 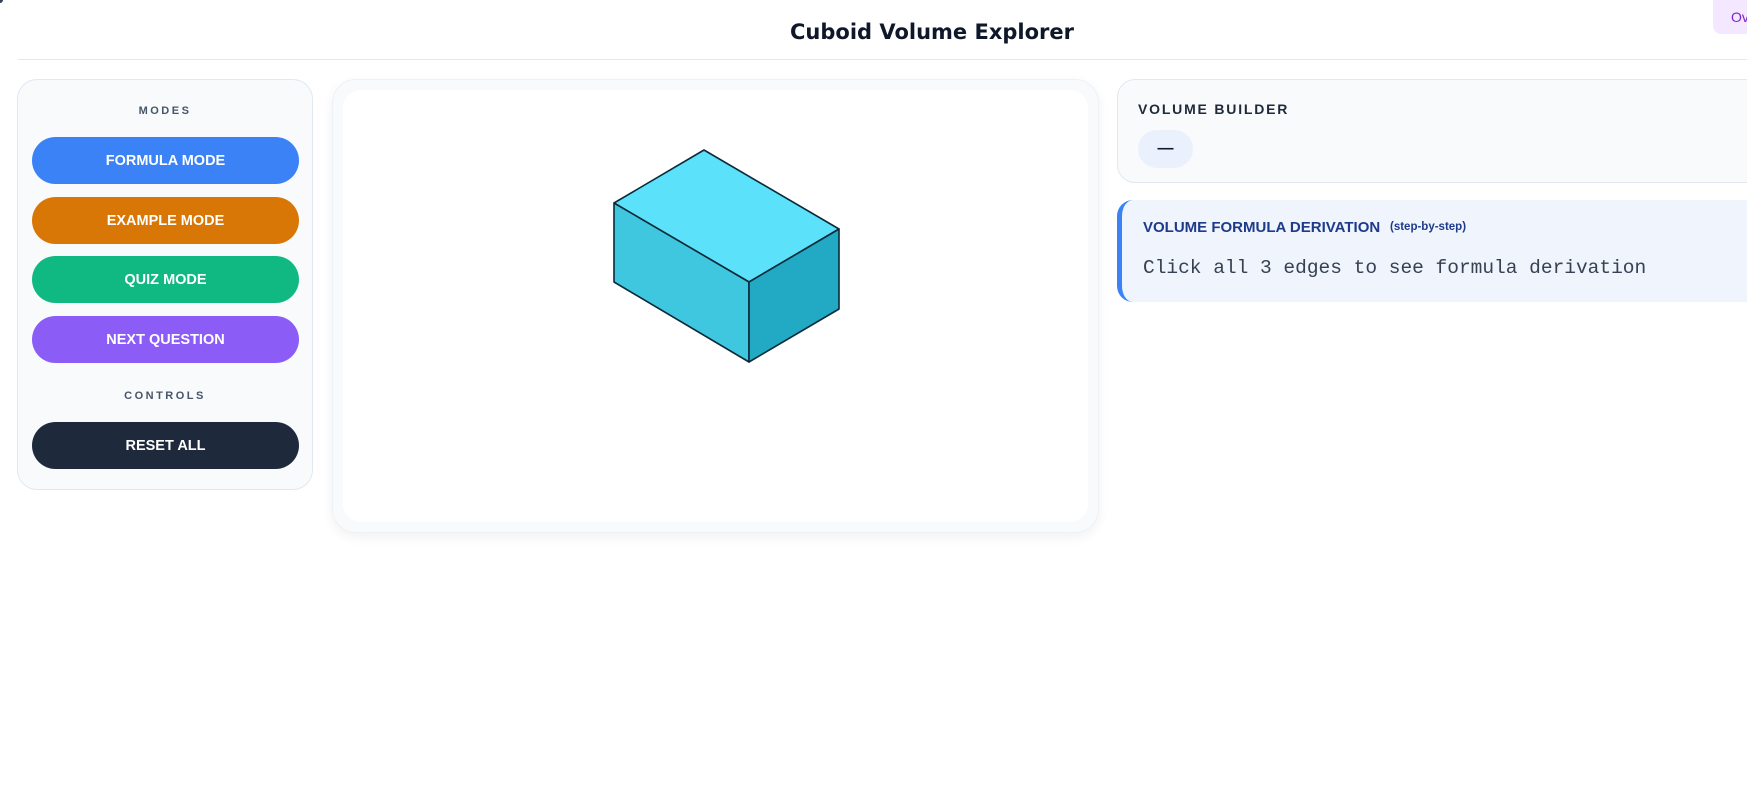 I want to click on formula-mode-button: FORMULA MODE, so click(x=165, y=160).